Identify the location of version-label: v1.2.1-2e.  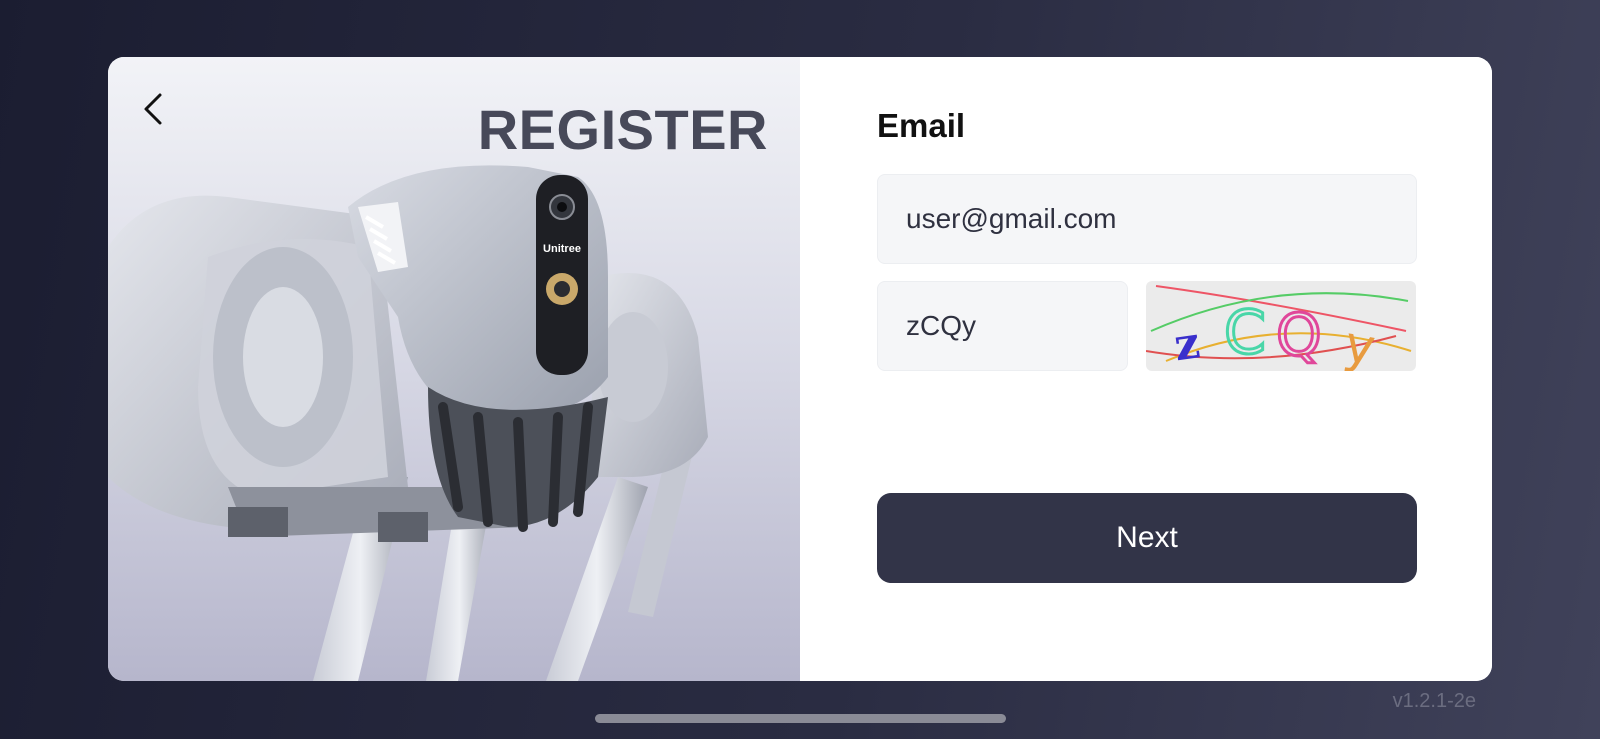
(1434, 701).